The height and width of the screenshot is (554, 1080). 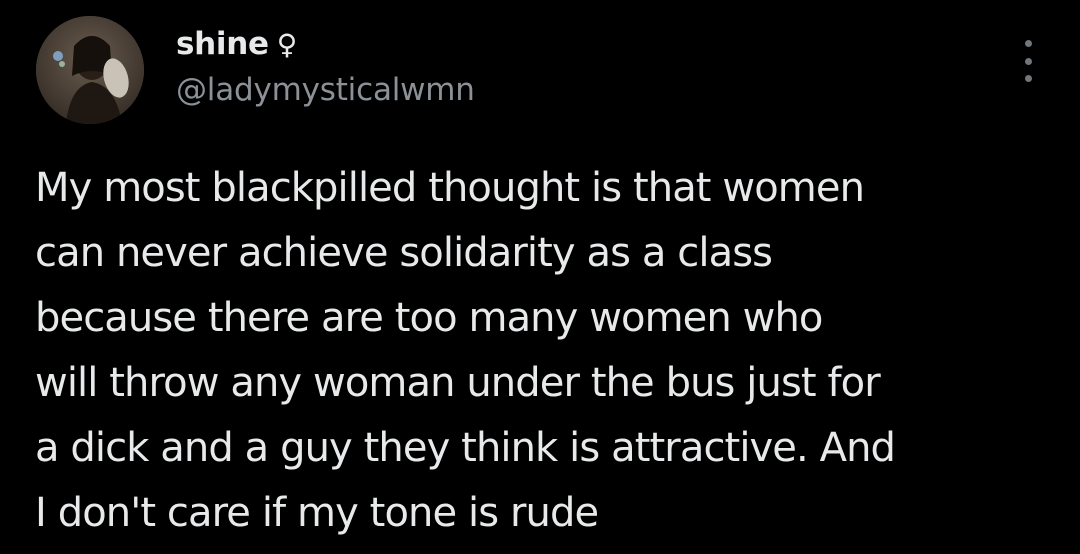 I want to click on tweet-text-line: because there are too many women who, so click(x=429, y=318).